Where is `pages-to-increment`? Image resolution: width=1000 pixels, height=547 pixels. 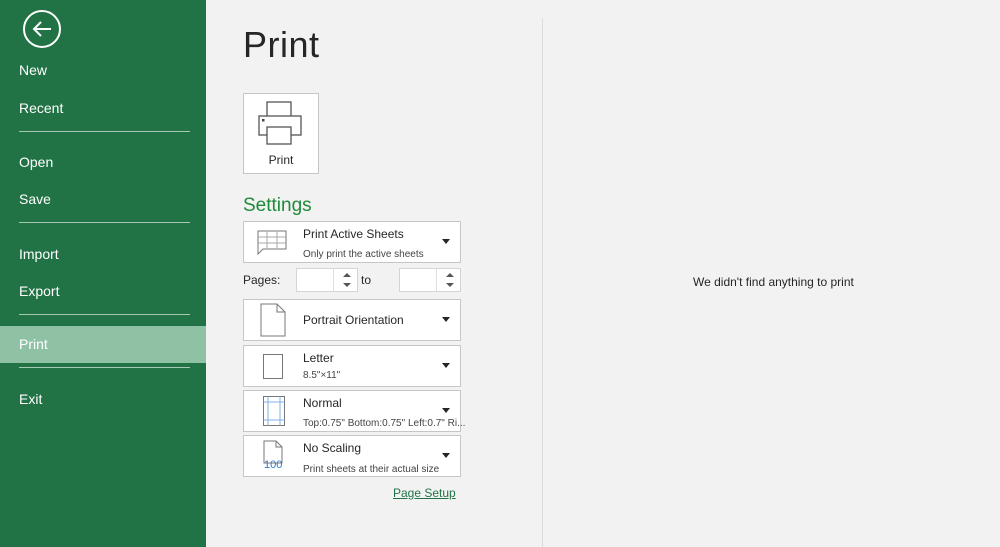 pages-to-increment is located at coordinates (450, 275).